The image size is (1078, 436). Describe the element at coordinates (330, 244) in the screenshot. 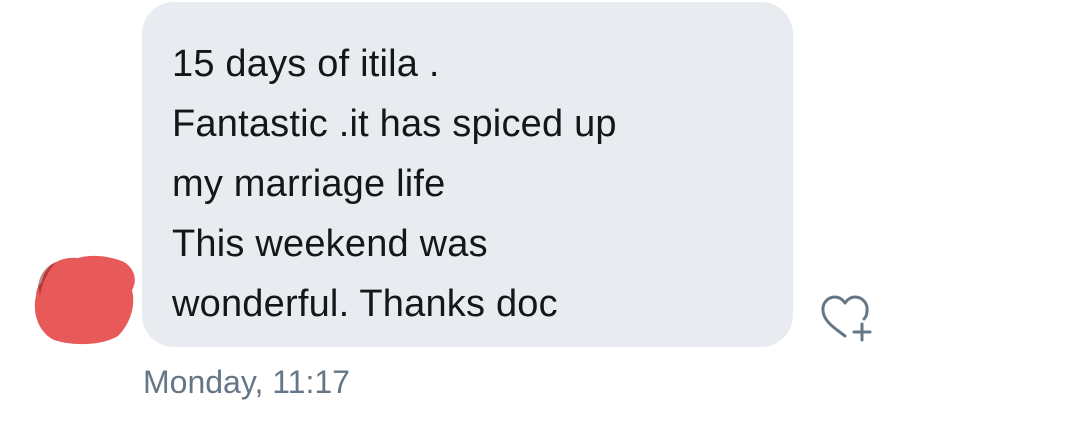

I see `message-line: This weekend was` at that location.